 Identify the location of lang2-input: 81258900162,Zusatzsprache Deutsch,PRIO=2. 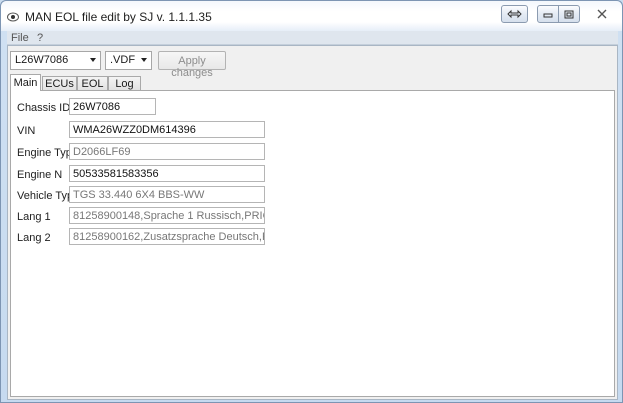
(167, 236).